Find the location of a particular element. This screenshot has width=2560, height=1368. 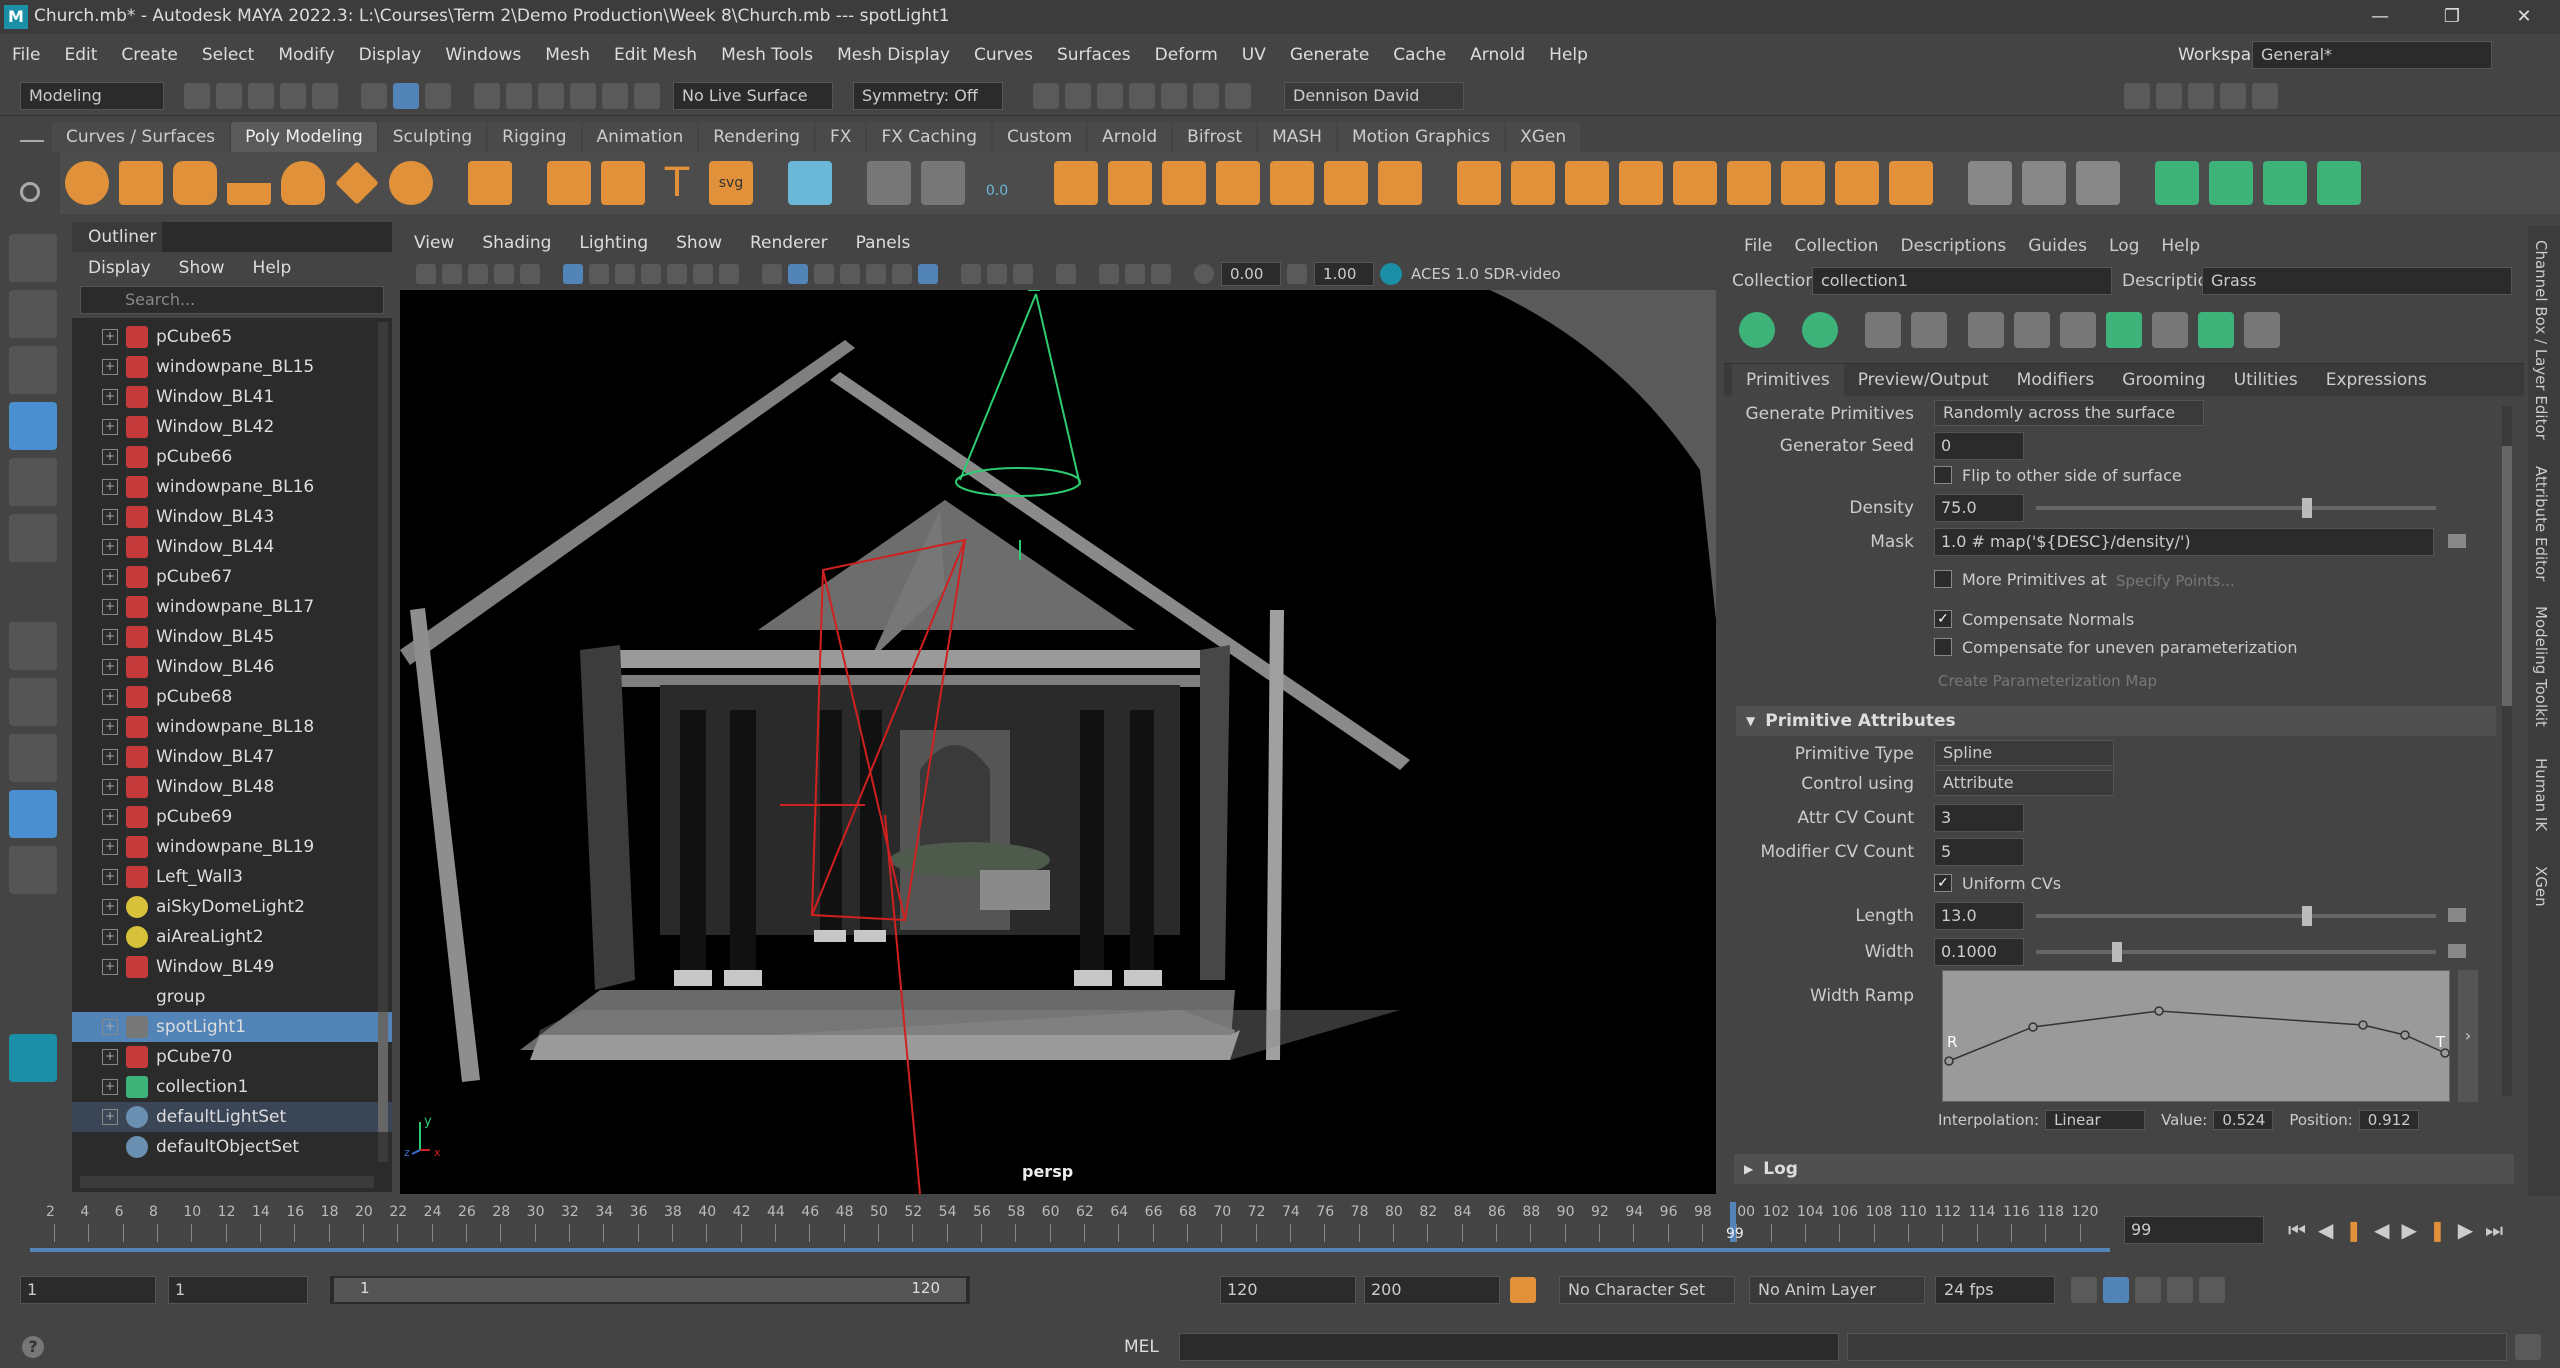

shelf-tab: Rigging is located at coordinates (534, 137).